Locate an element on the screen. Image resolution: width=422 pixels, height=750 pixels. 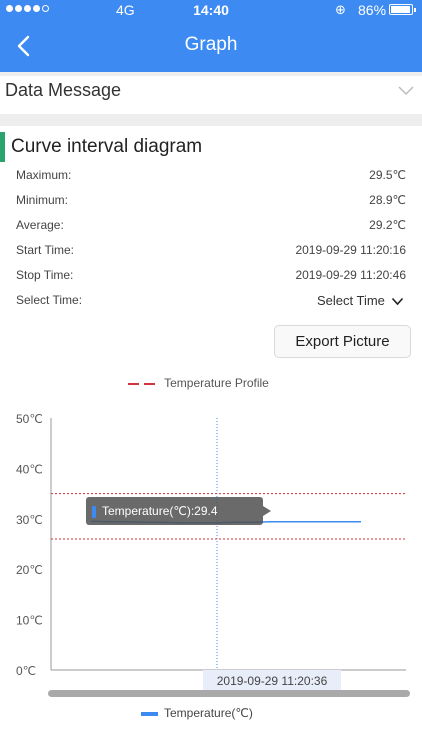
cursor-time-label: 2019-09-29 11:20:36 is located at coordinates (272, 681).